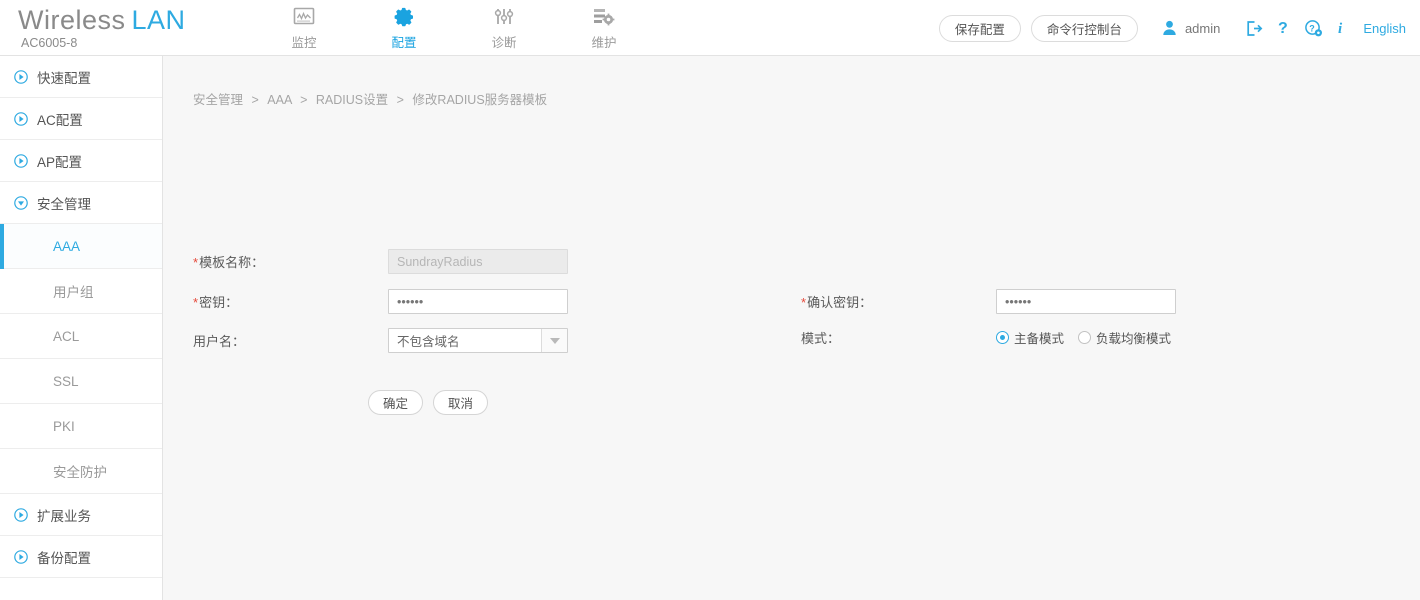 The image size is (1420, 600). What do you see at coordinates (304, 27) in the screenshot?
I see `topnav-item-monitor: 监控` at bounding box center [304, 27].